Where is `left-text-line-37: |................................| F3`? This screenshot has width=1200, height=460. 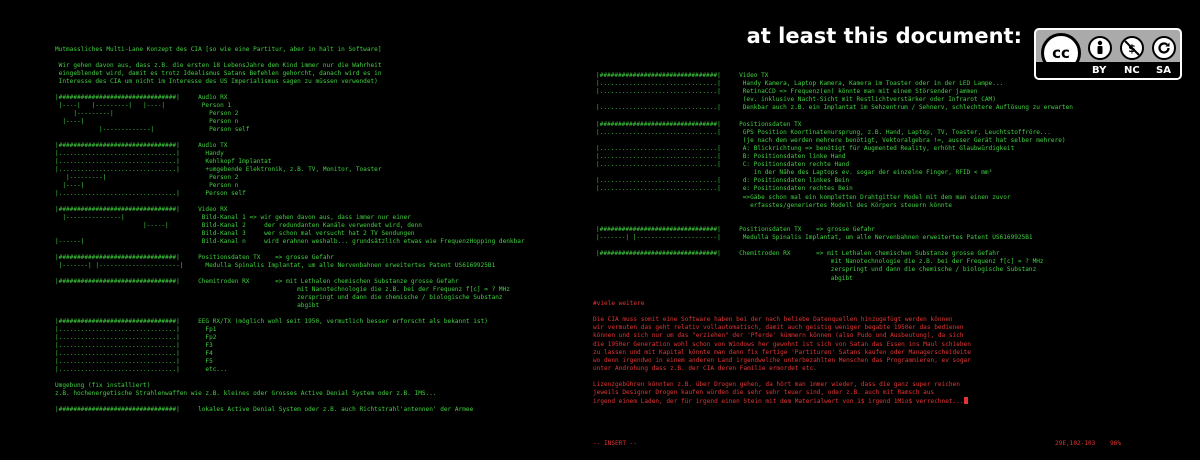
left-text-line-37: |................................| F3 is located at coordinates (134, 345).